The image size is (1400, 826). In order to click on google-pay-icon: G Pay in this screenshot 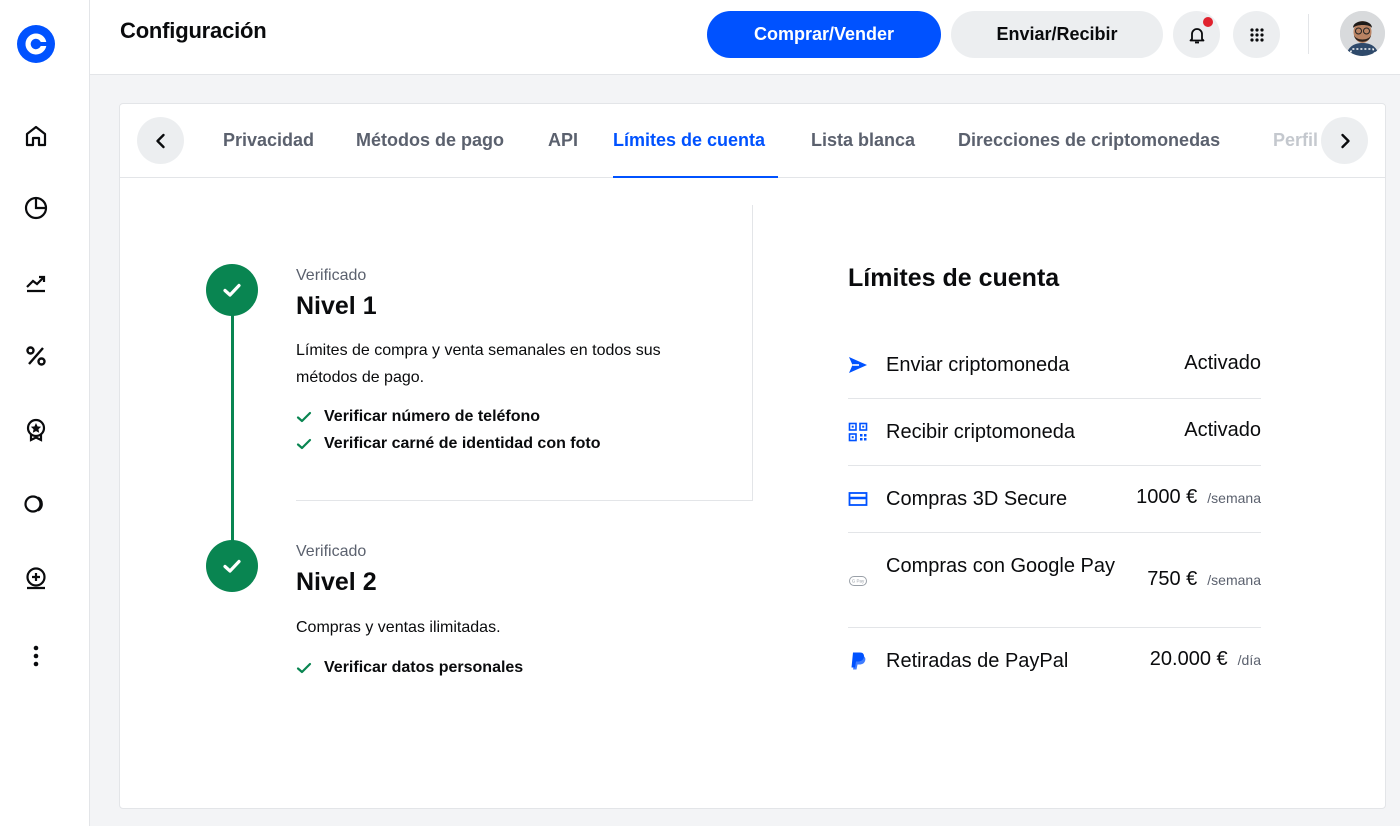, I will do `click(858, 581)`.